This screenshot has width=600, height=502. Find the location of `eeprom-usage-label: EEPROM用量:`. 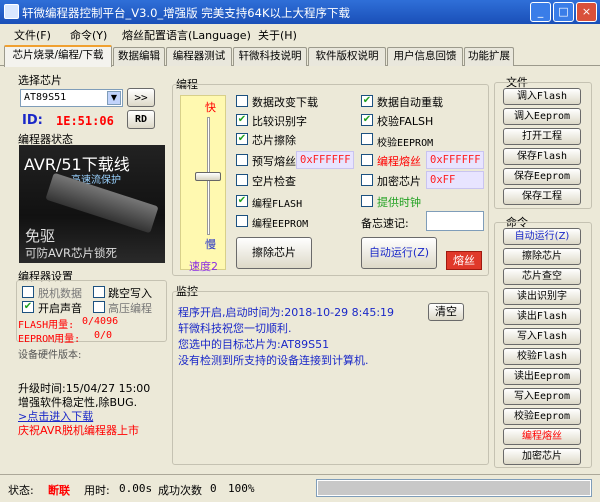

eeprom-usage-label: EEPROM用量: is located at coordinates (49, 339).